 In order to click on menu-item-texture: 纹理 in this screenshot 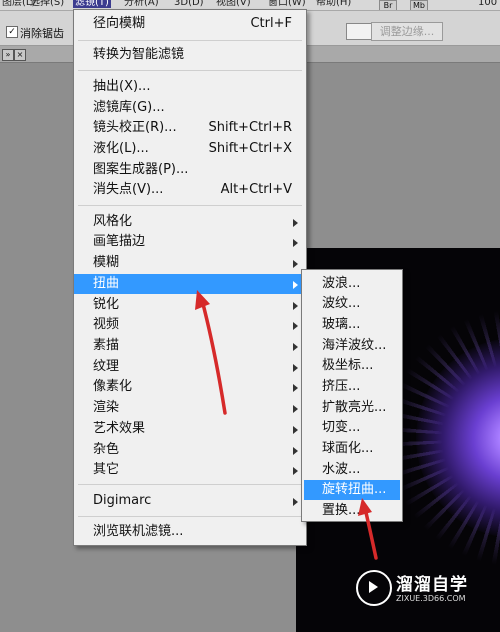, I will do `click(190, 367)`.